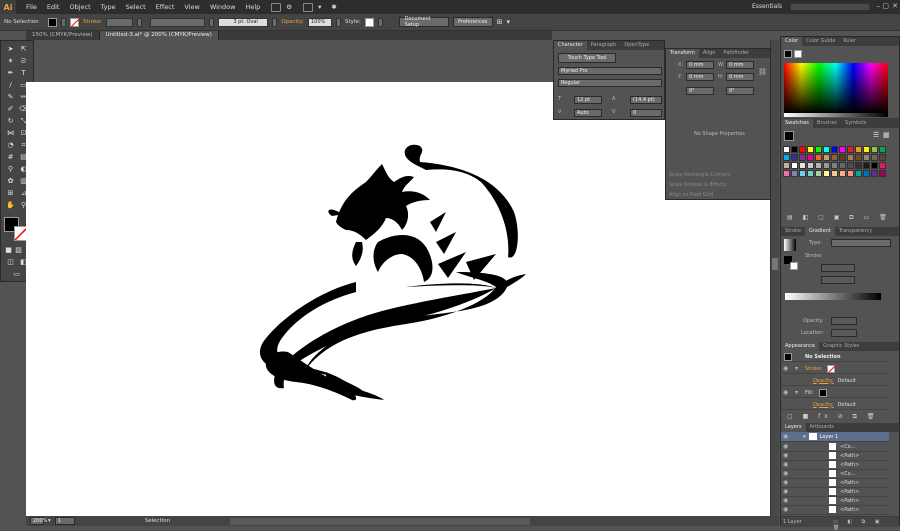 This screenshot has width=900, height=531. I want to click on pen-tool-icon: ✒, so click(10, 73).